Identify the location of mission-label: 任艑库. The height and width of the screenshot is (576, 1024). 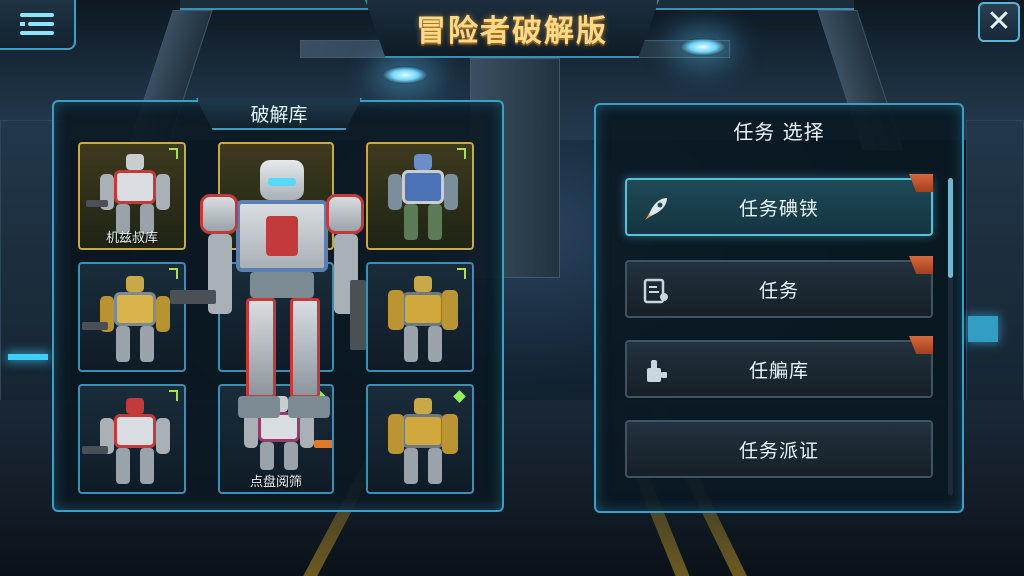
(778, 370).